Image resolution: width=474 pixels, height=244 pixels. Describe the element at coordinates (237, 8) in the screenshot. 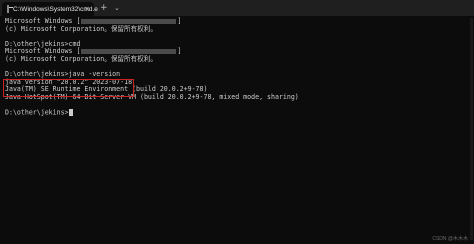

I see `title-bar: C:\Windows\System32\cmd.e × + ⌄` at that location.